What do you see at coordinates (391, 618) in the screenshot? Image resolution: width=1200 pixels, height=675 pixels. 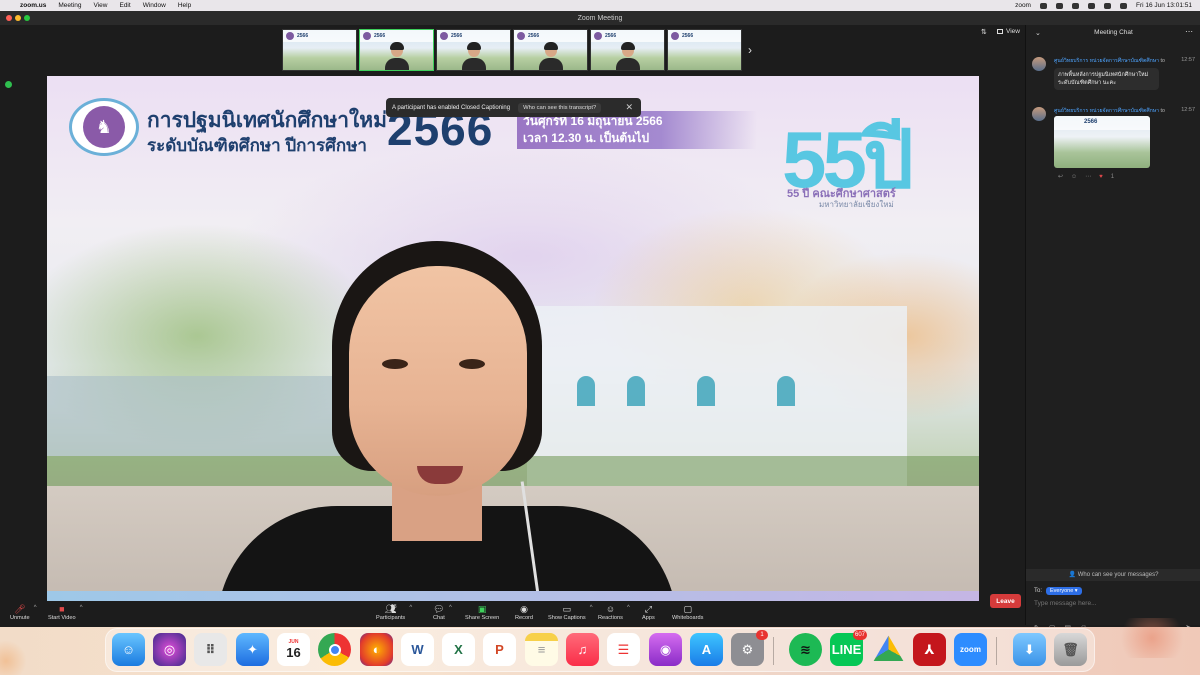 I see `participants-label: Participants` at bounding box center [391, 618].